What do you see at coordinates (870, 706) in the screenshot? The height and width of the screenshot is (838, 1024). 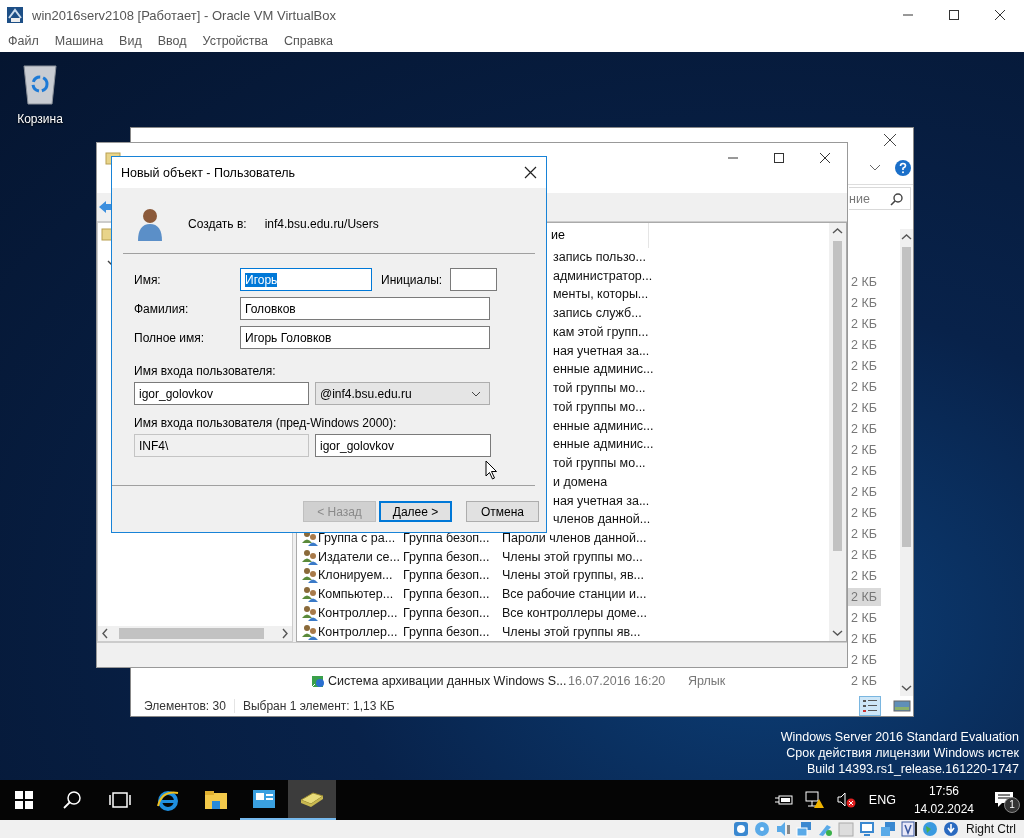 I see `details-view-icon` at bounding box center [870, 706].